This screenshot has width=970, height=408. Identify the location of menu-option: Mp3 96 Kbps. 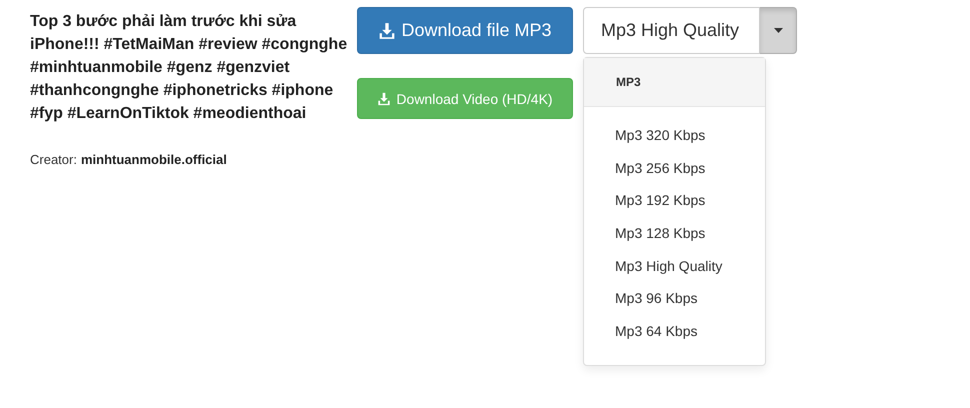
(674, 298).